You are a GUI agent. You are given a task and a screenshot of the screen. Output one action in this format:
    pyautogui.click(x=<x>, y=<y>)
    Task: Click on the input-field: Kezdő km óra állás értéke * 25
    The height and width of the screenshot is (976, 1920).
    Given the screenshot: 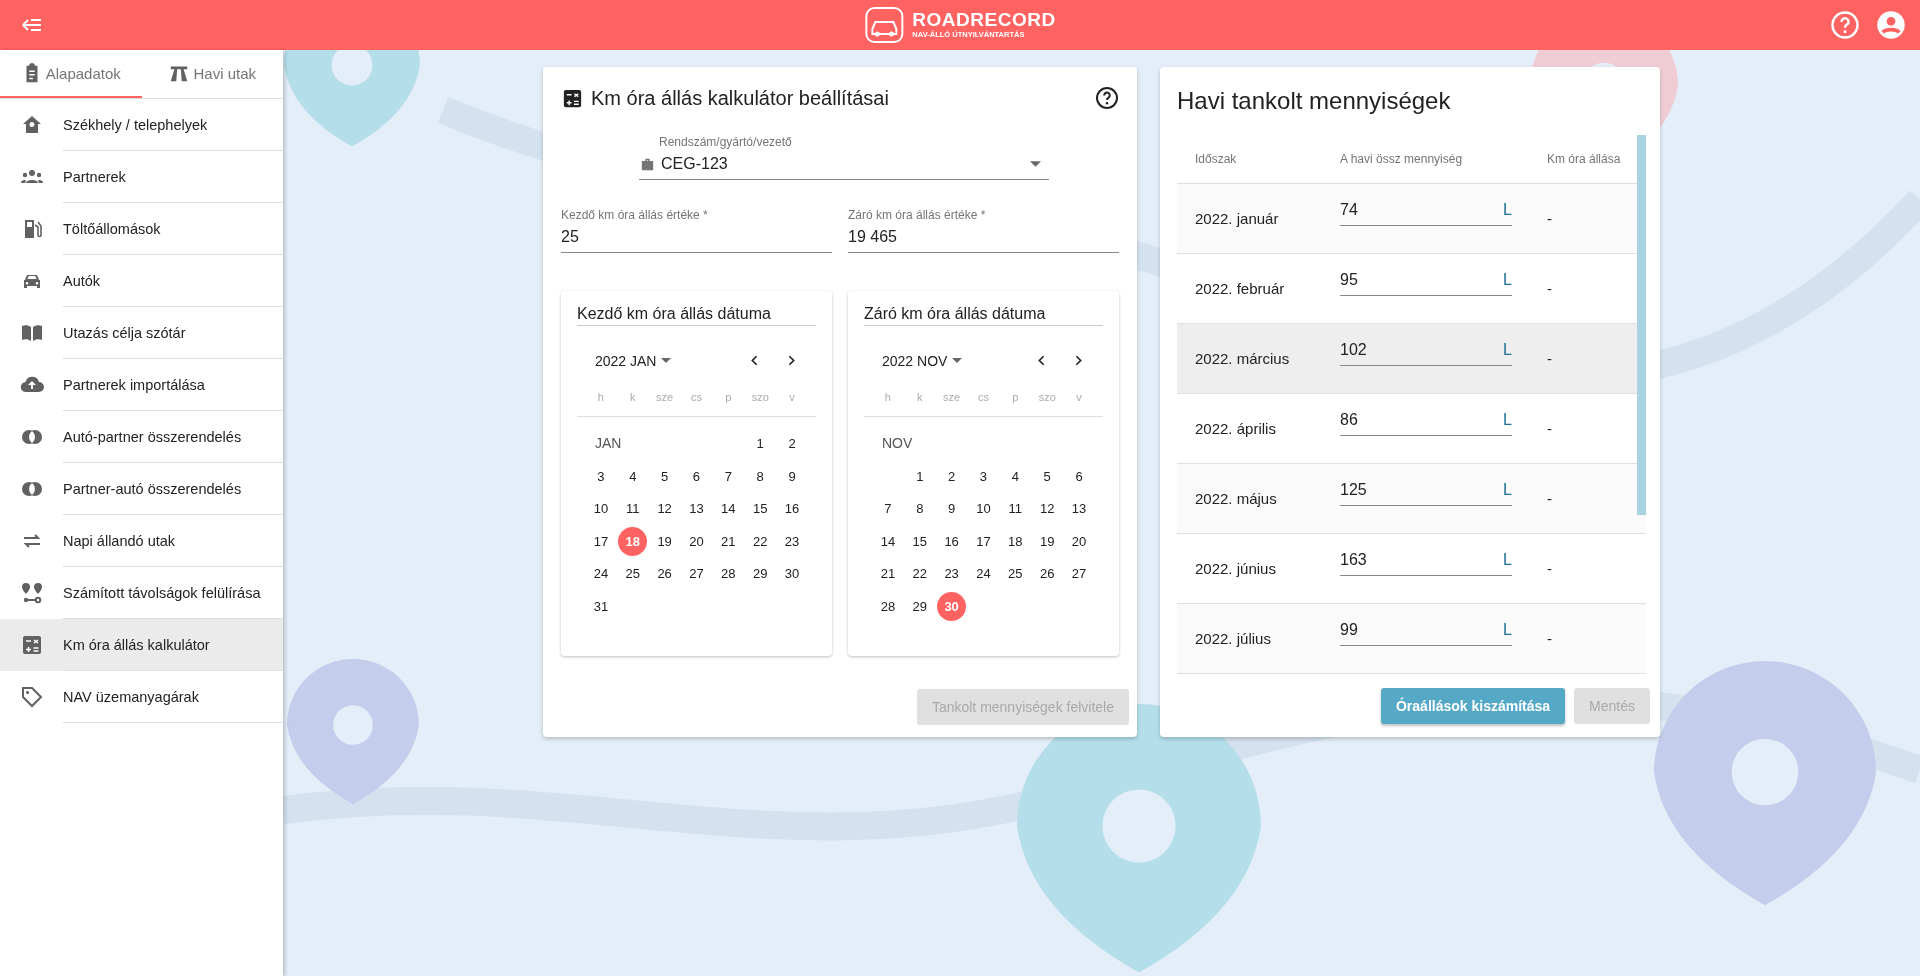 What is the action you would take?
    pyautogui.click(x=696, y=230)
    